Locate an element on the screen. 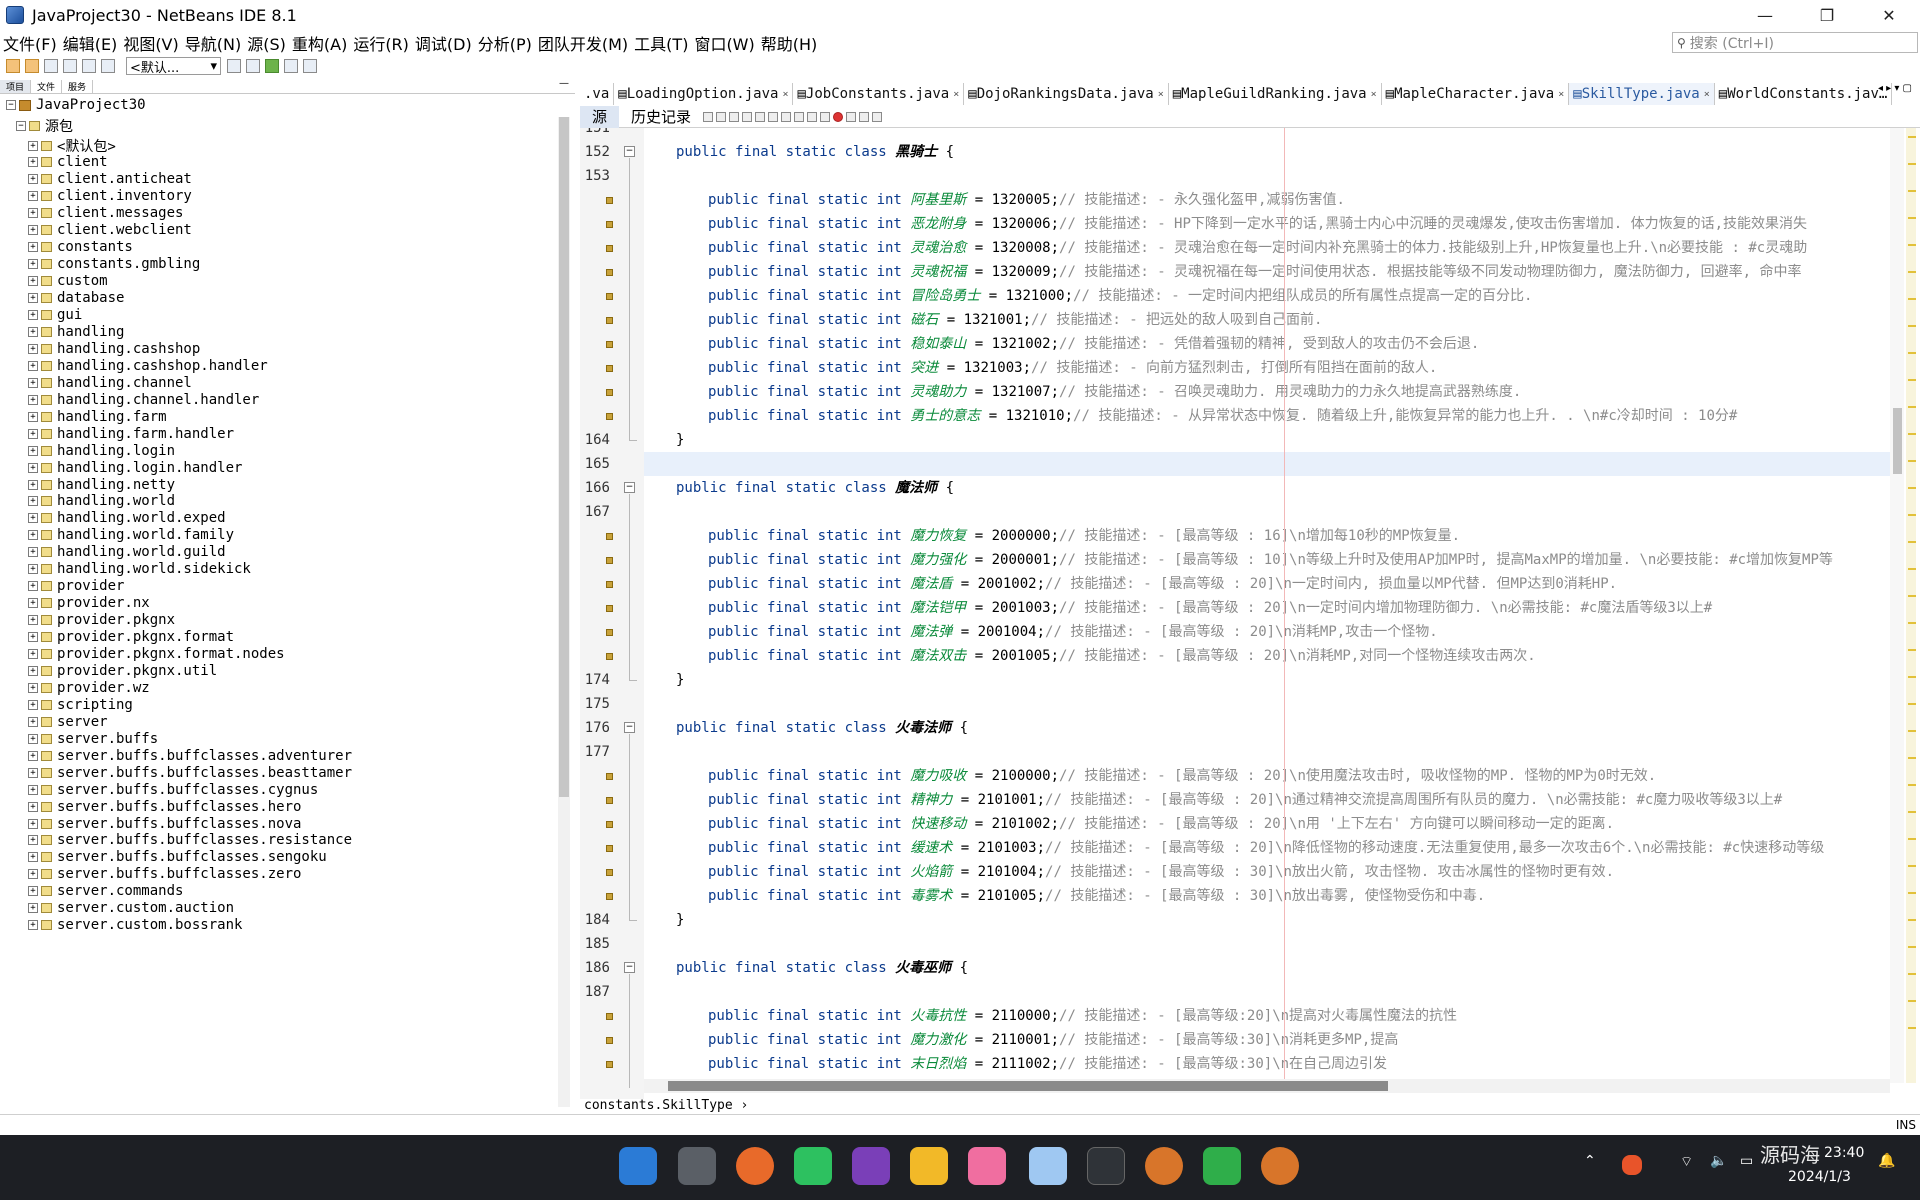 The image size is (1920, 1200). menu-item: 运行(R) is located at coordinates (381, 43).